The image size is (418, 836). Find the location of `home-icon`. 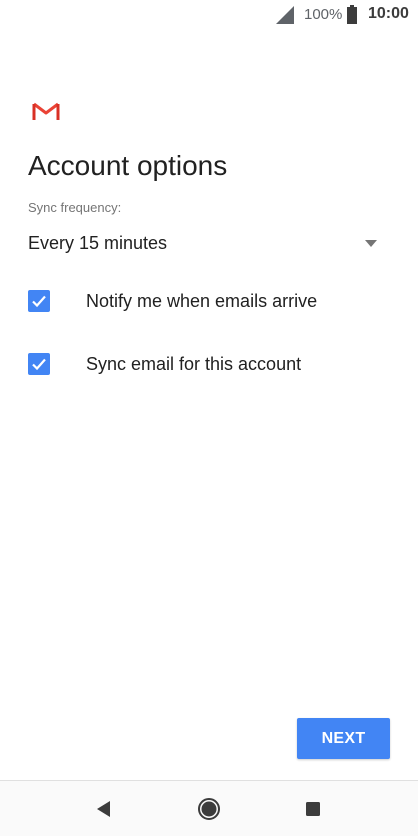

home-icon is located at coordinates (209, 809).